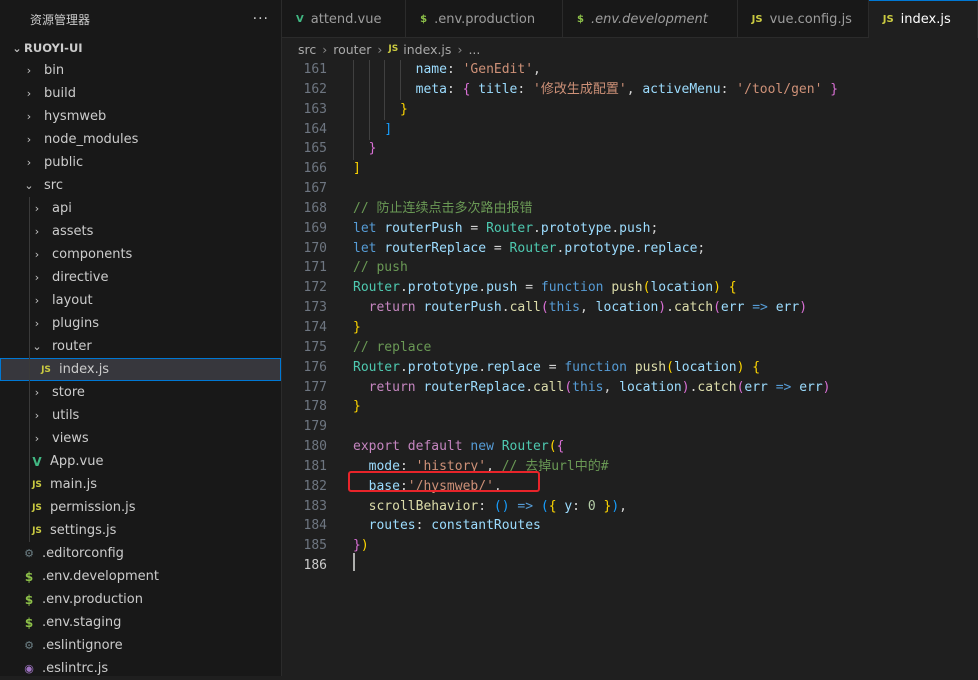 Image resolution: width=978 pixels, height=680 pixels. Describe the element at coordinates (307, 49) in the screenshot. I see `breadcrumb-src: src` at that location.